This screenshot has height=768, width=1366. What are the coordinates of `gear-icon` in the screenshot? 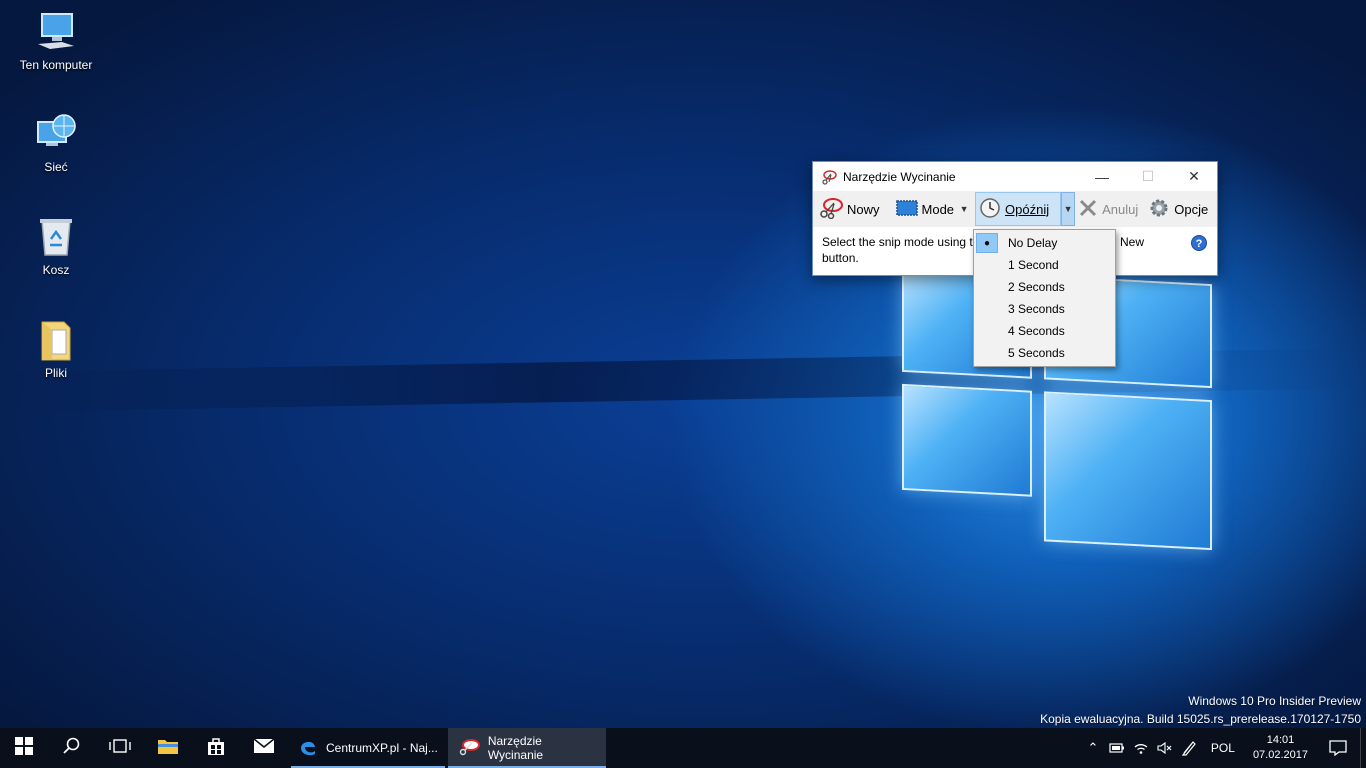 It's located at (1159, 209).